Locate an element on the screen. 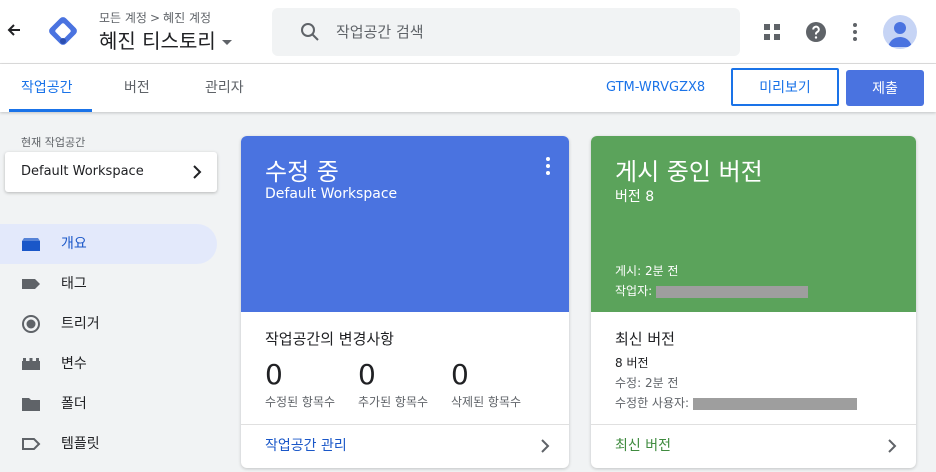 This screenshot has width=936, height=472. breadcrumb-all-accounts: 모든 계정 is located at coordinates (123, 18).